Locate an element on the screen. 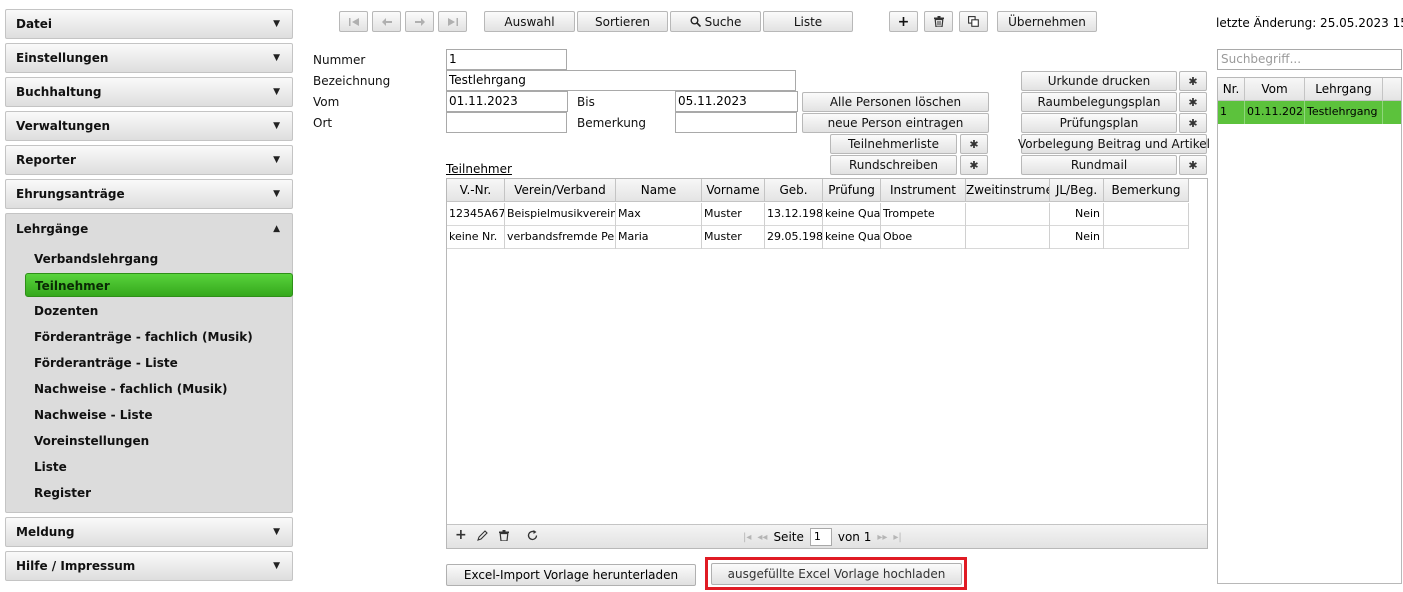 The image size is (1403, 592). copy-button is located at coordinates (973, 21).